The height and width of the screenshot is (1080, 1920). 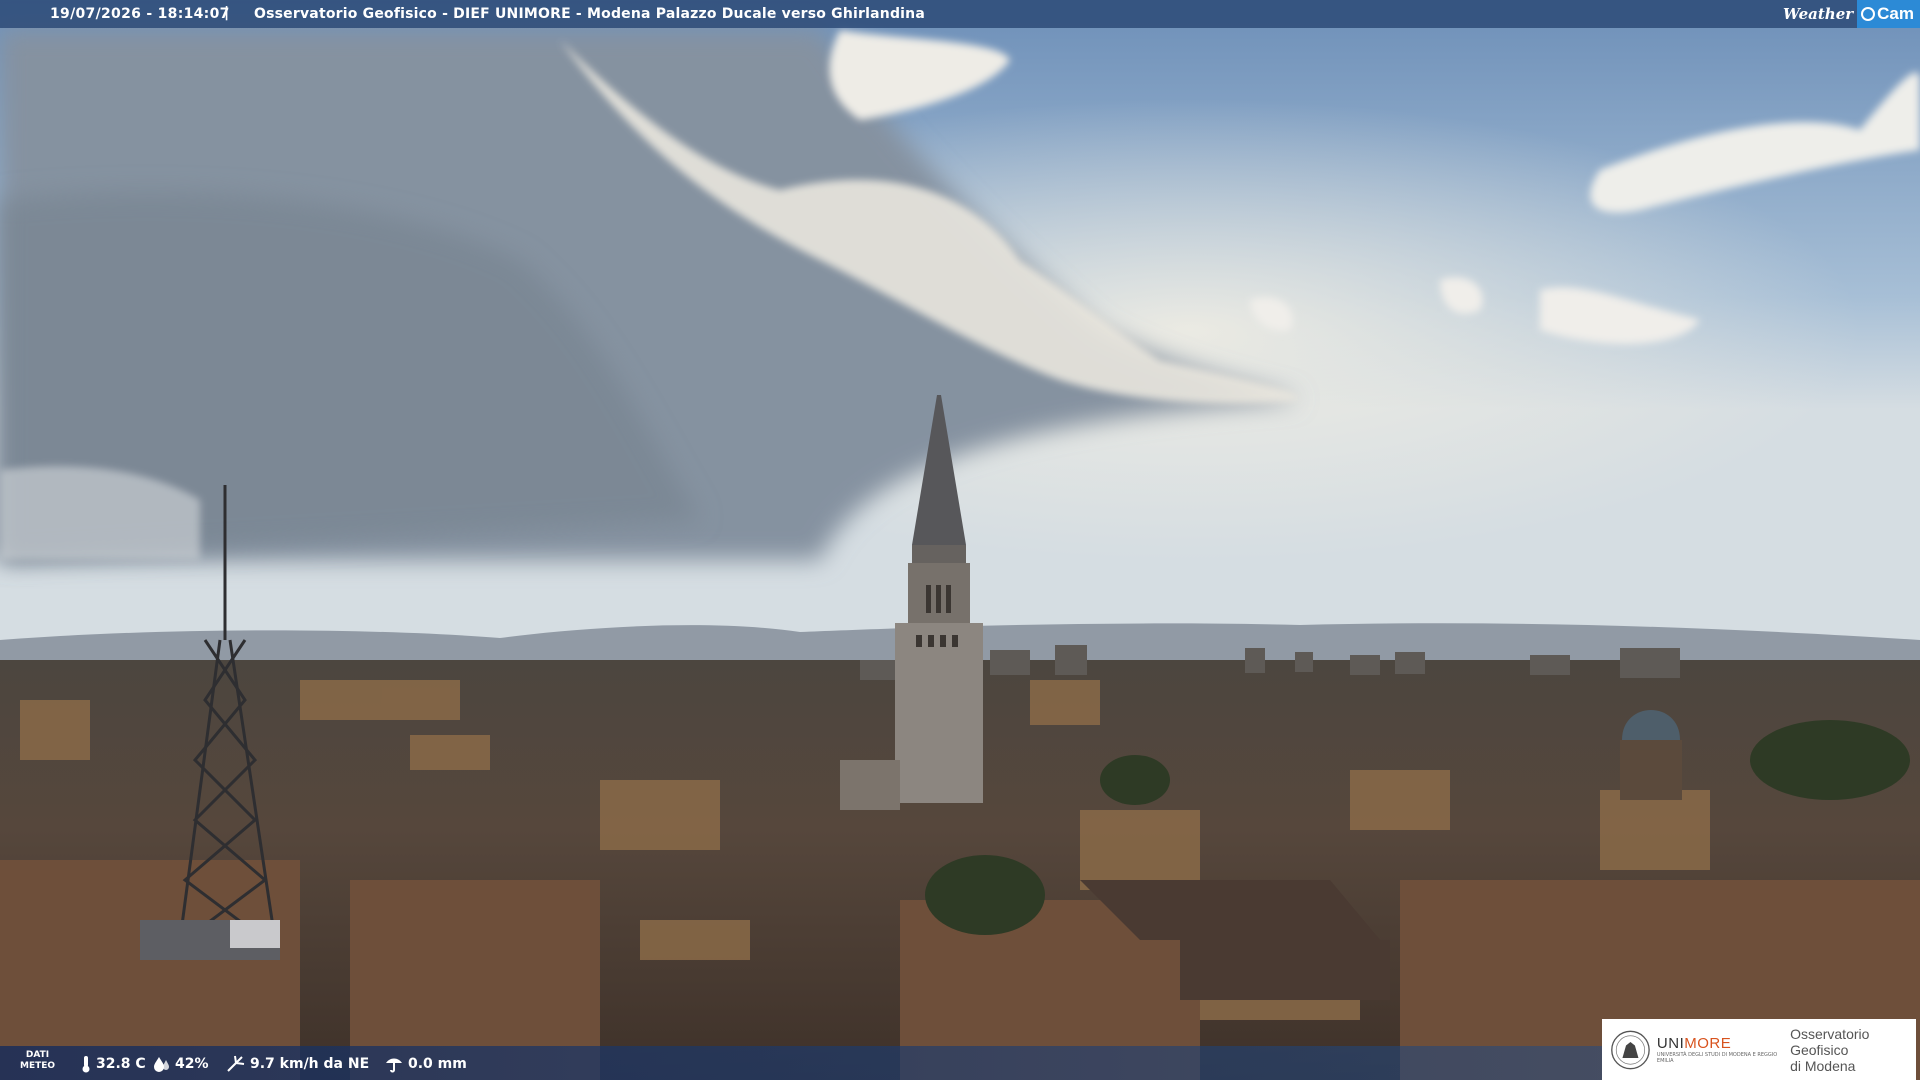 What do you see at coordinates (1630, 1049) in the screenshot?
I see `university-seal-icon` at bounding box center [1630, 1049].